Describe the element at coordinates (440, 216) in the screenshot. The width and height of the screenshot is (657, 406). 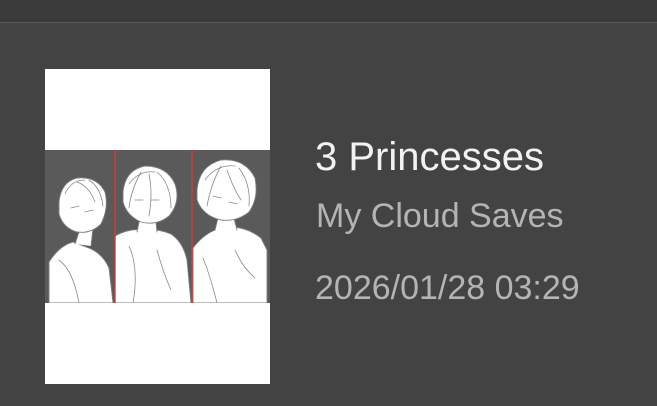
I see `file-location: My Cloud Saves` at that location.